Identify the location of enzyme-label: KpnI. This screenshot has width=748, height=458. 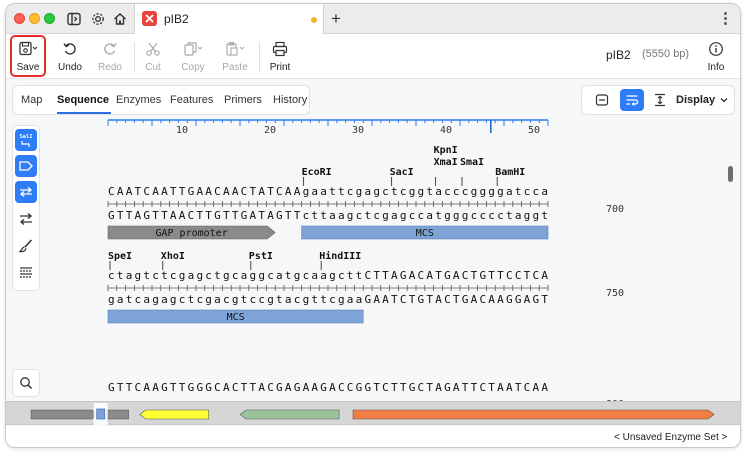
(446, 150).